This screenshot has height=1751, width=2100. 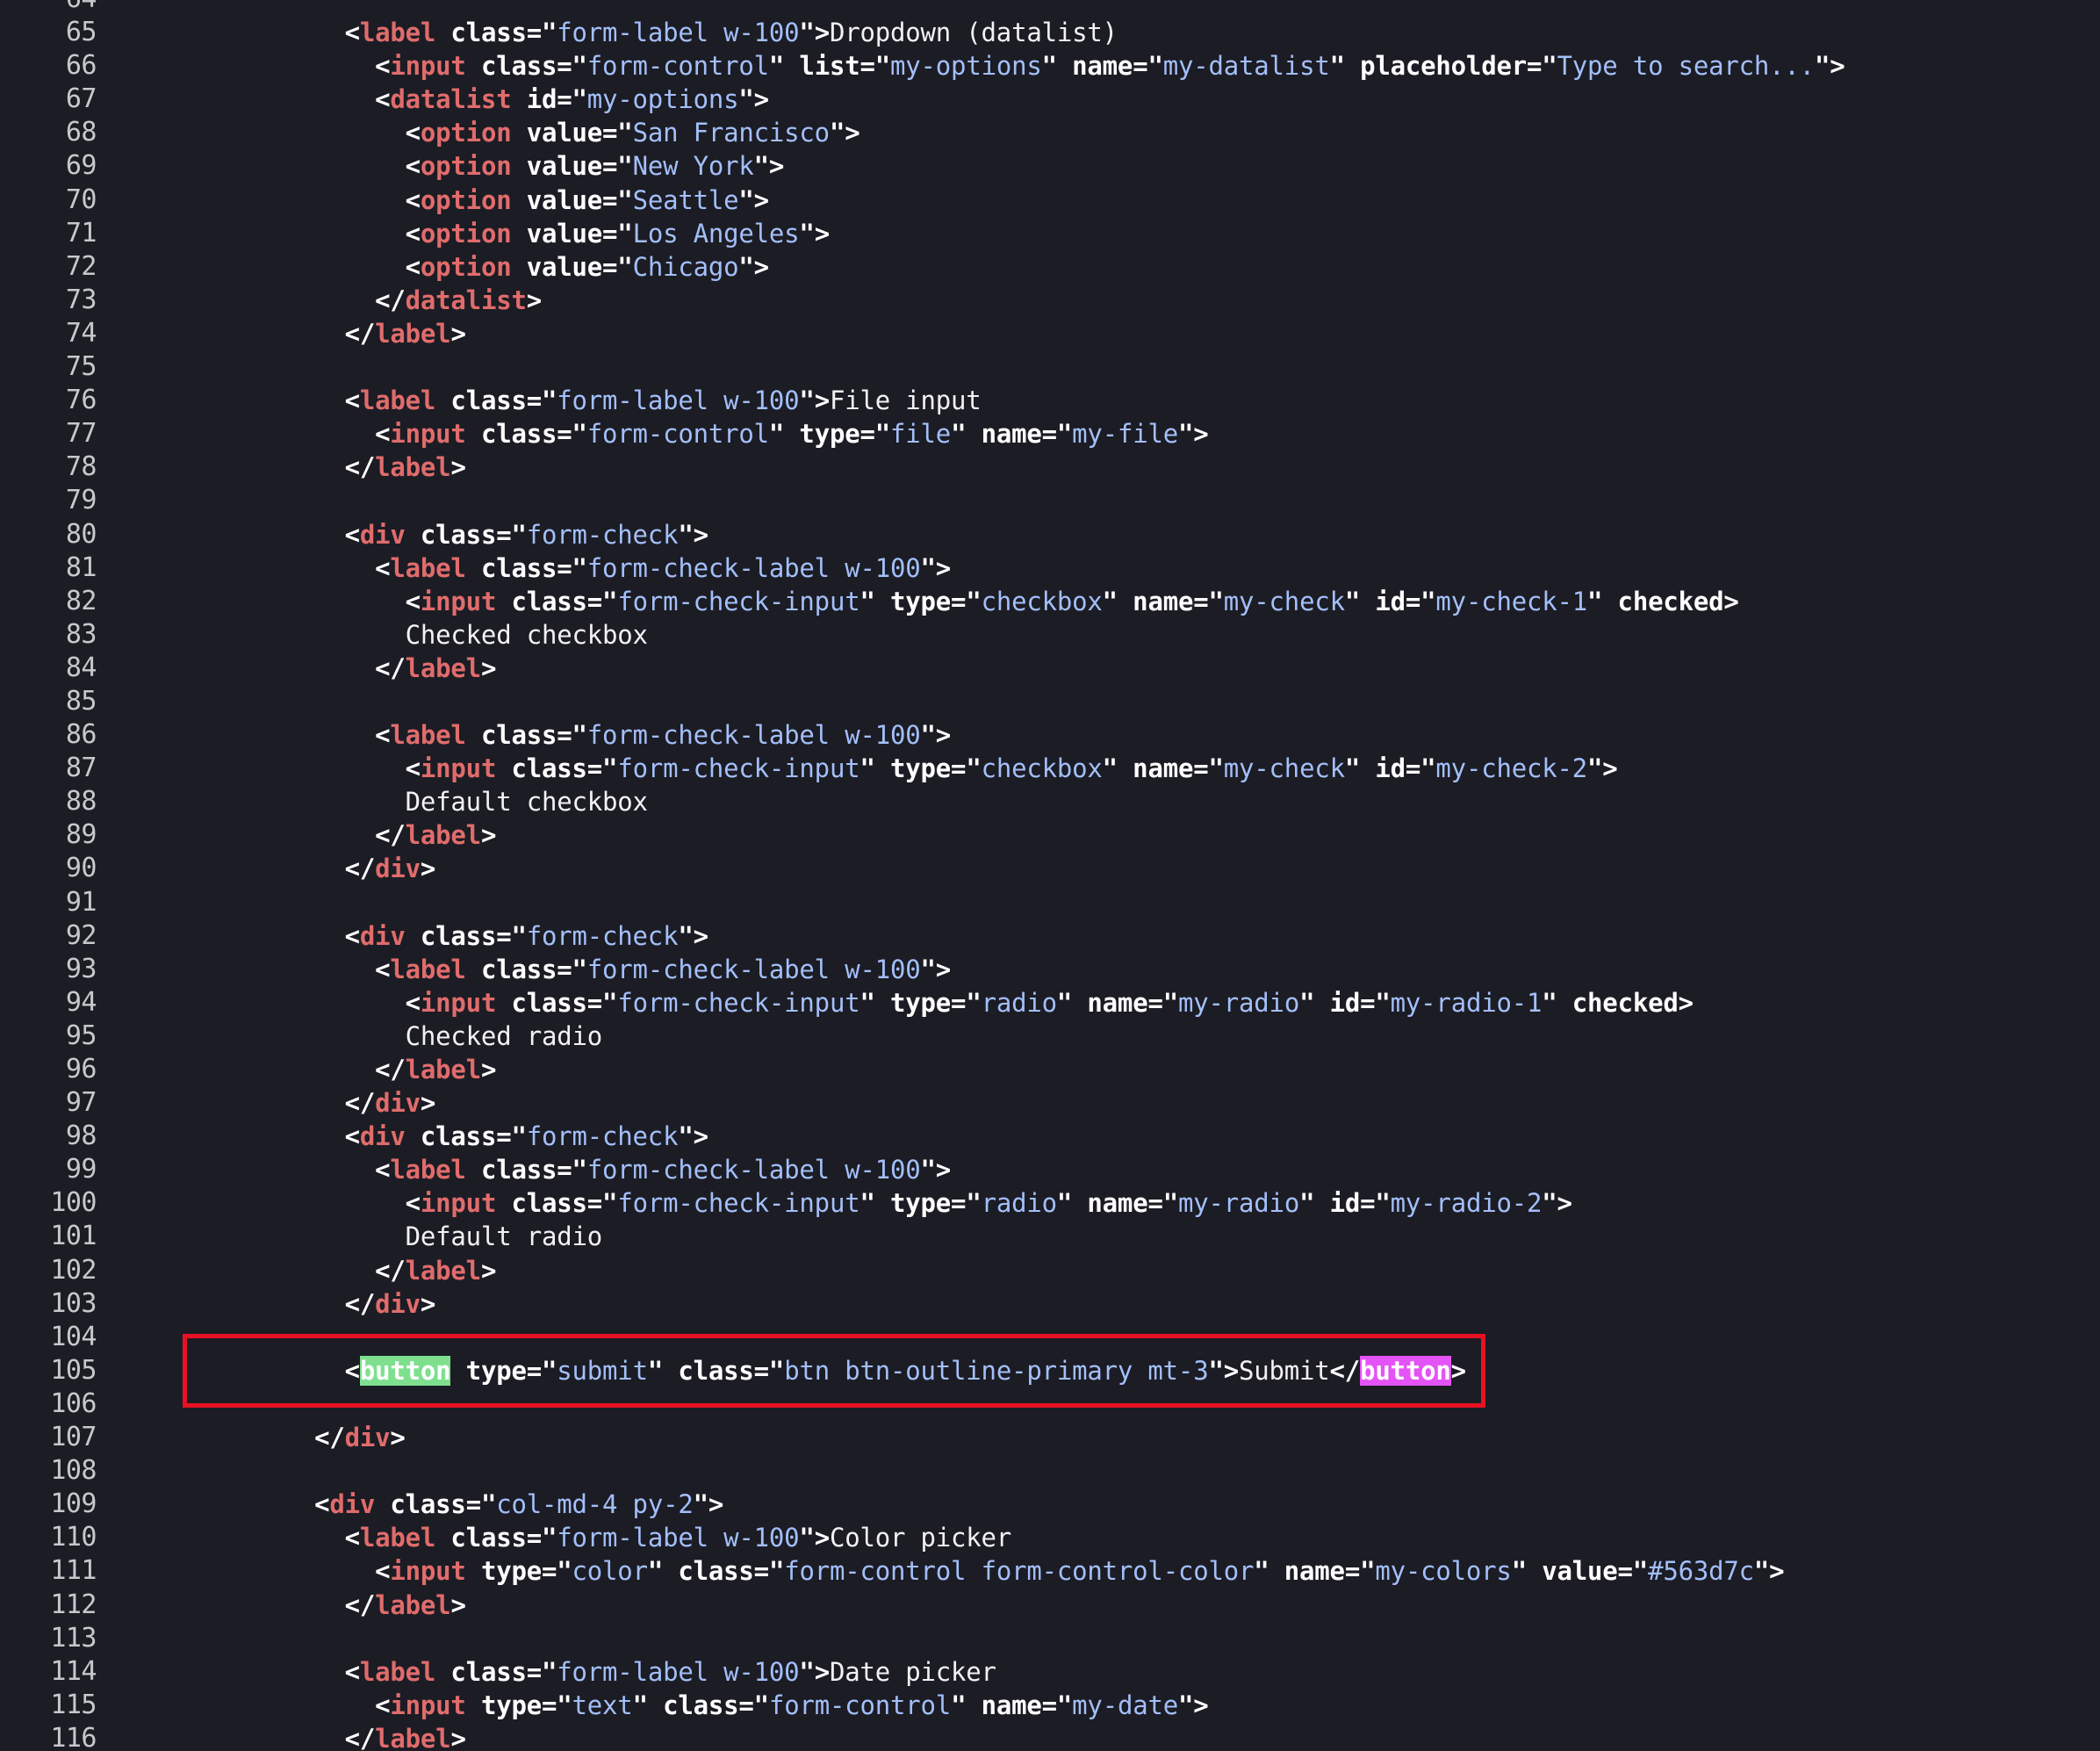 I want to click on code-line: 116 </label>, so click(x=1050, y=1736).